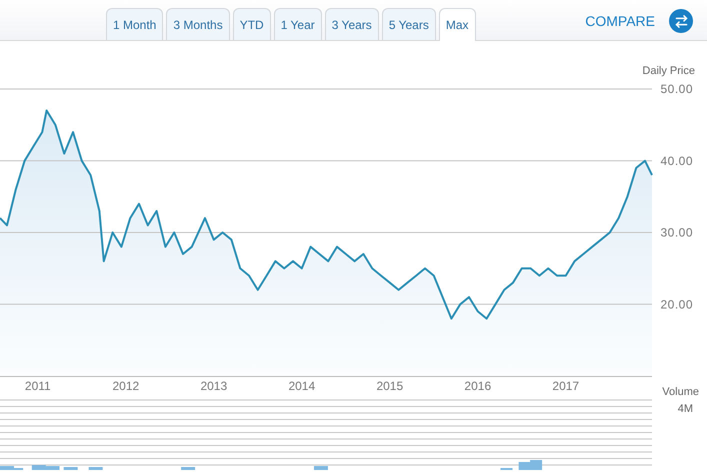 The height and width of the screenshot is (476, 707). What do you see at coordinates (566, 386) in the screenshot?
I see `axis-label: 2017` at bounding box center [566, 386].